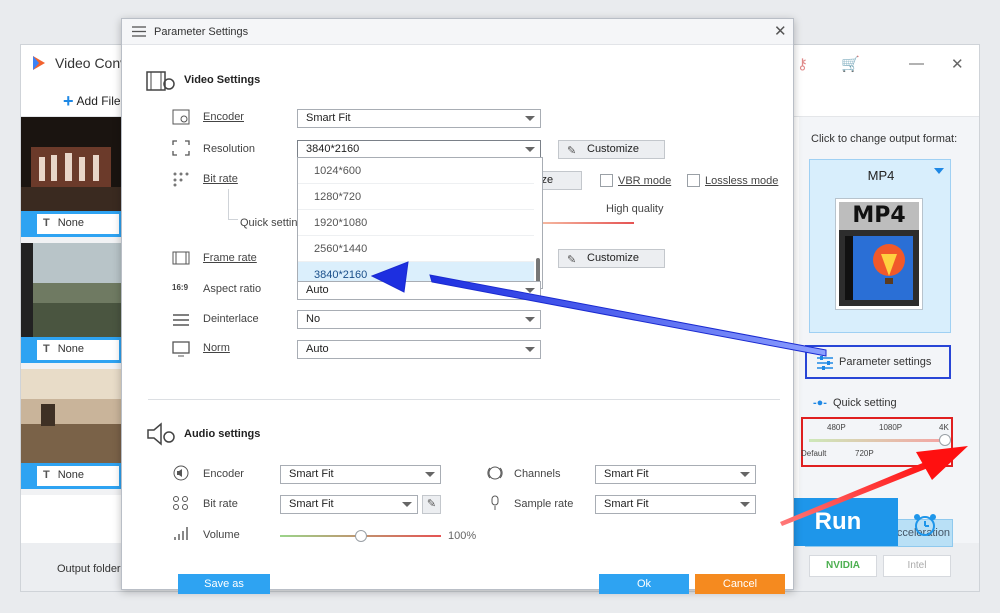 The width and height of the screenshot is (1000, 613). Describe the element at coordinates (881, 175) in the screenshot. I see `output-format-name: MP4` at that location.